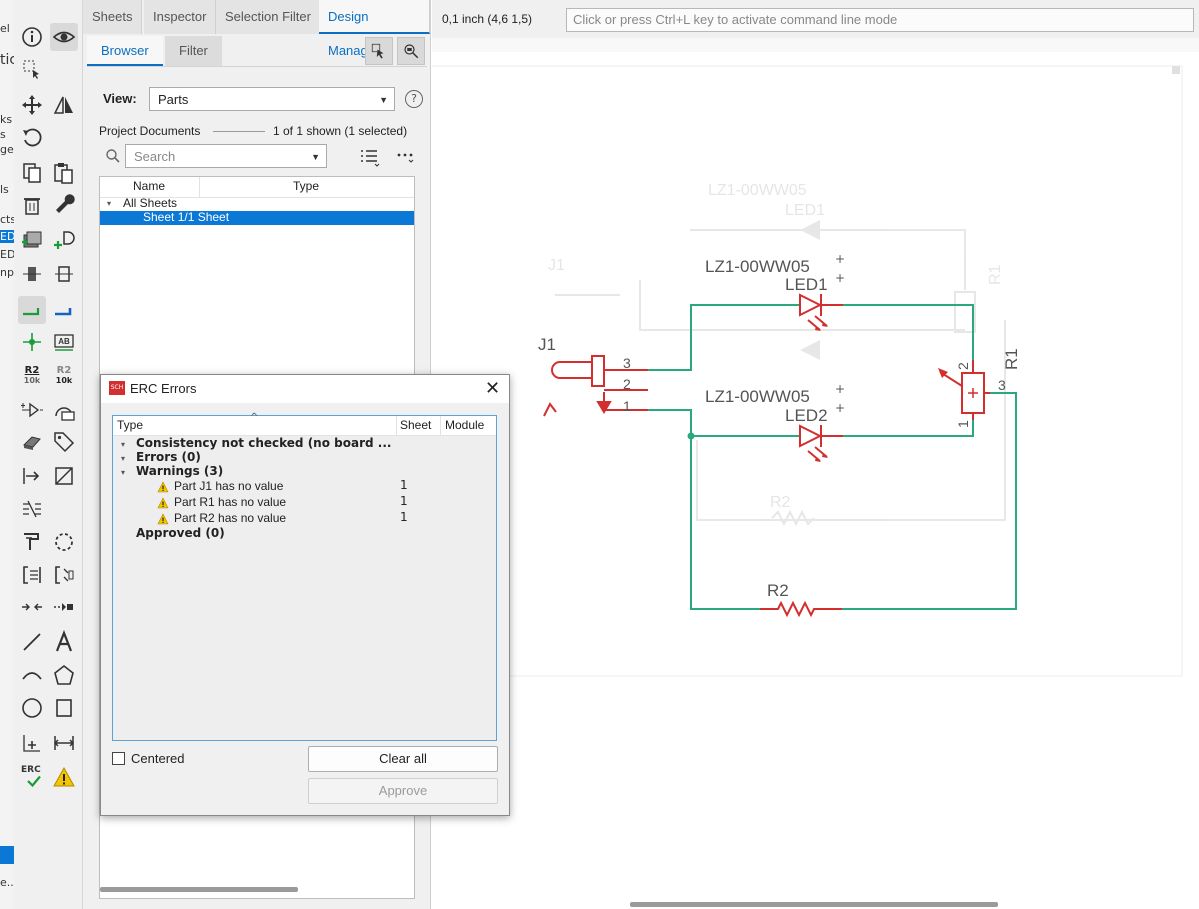 This screenshot has width=1199, height=909. Describe the element at coordinates (32, 138) in the screenshot. I see `rotate-icon` at that location.